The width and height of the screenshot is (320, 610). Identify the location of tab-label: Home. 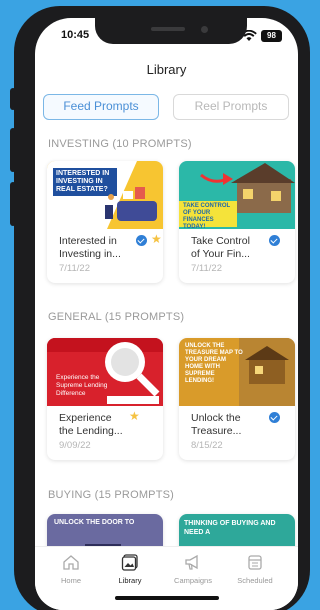
(70, 580).